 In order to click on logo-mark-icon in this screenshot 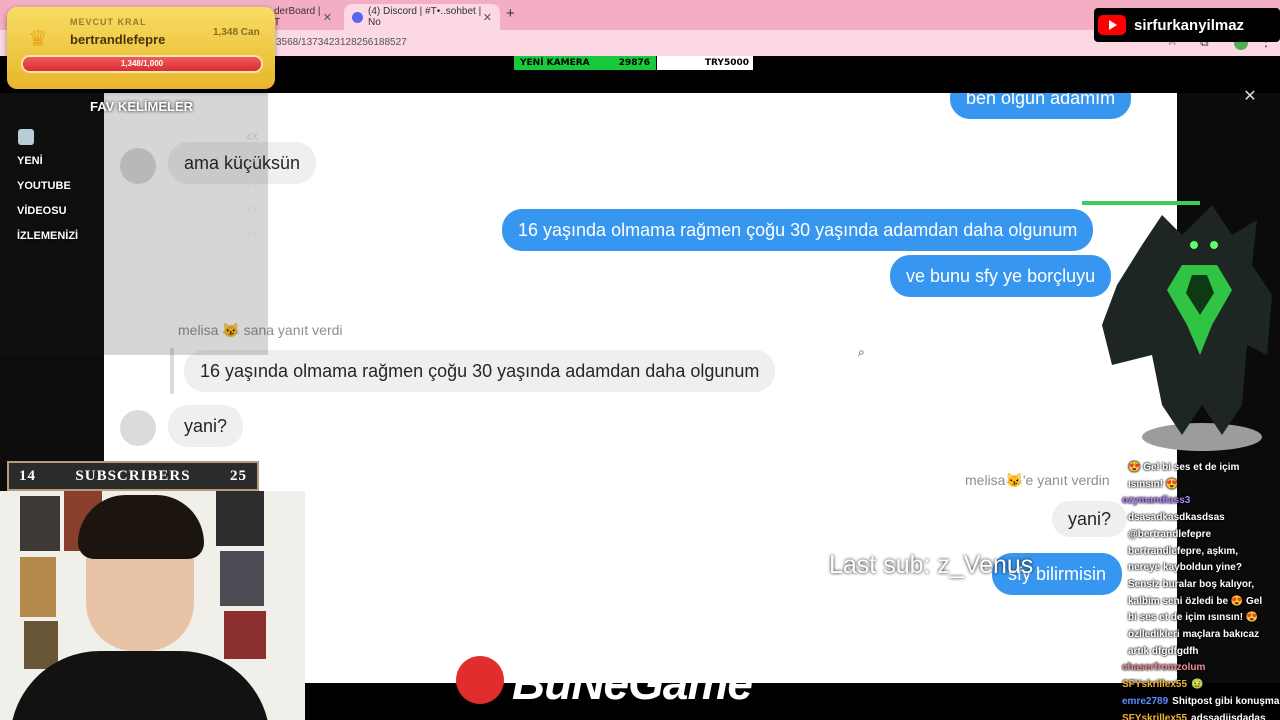, I will do `click(480, 680)`.